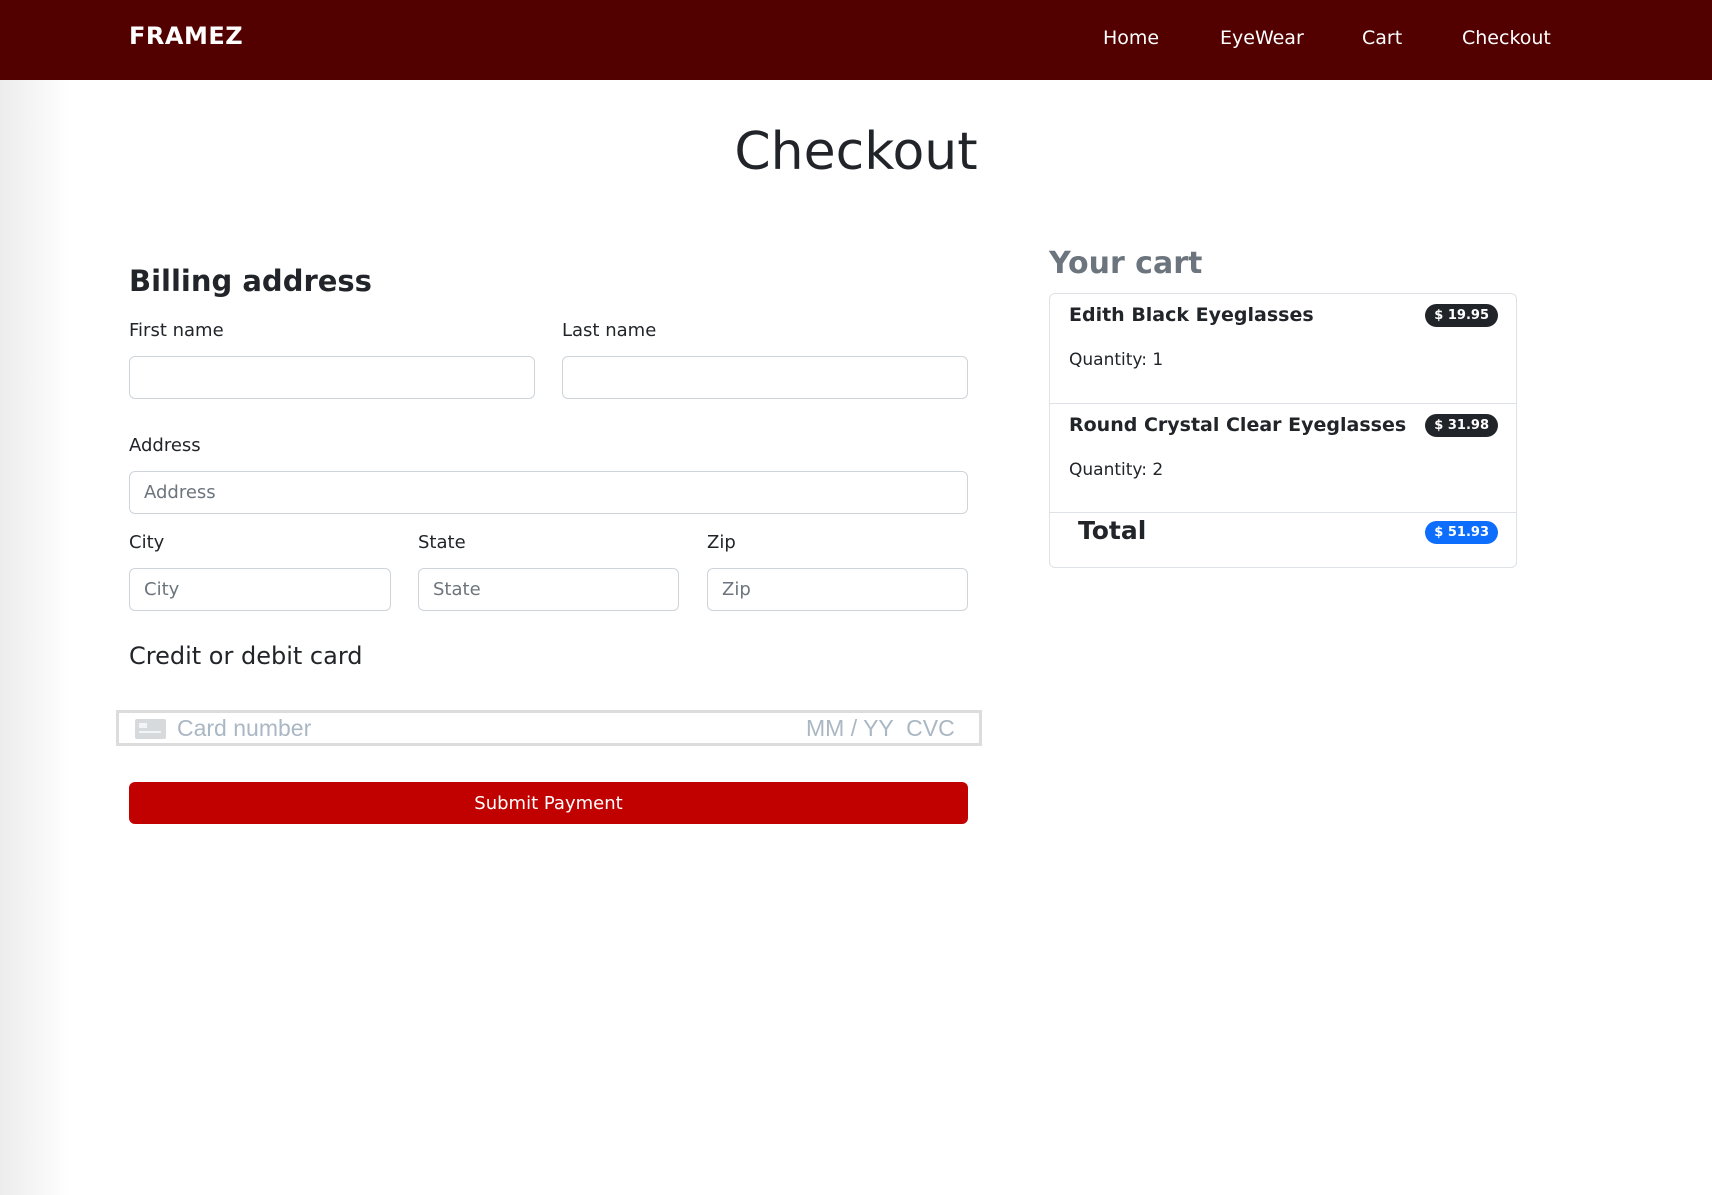 The image size is (1712, 1195). I want to click on cart-heading: Your cart, so click(1126, 263).